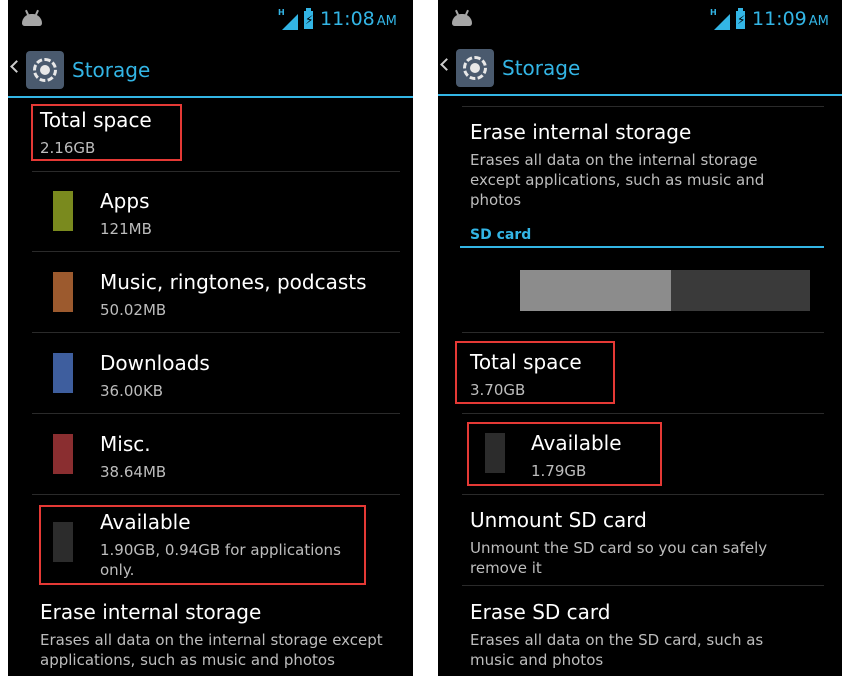 This screenshot has height=676, width=842. Describe the element at coordinates (540, 612) in the screenshot. I see `erase-sd-title: Erase SD card` at that location.